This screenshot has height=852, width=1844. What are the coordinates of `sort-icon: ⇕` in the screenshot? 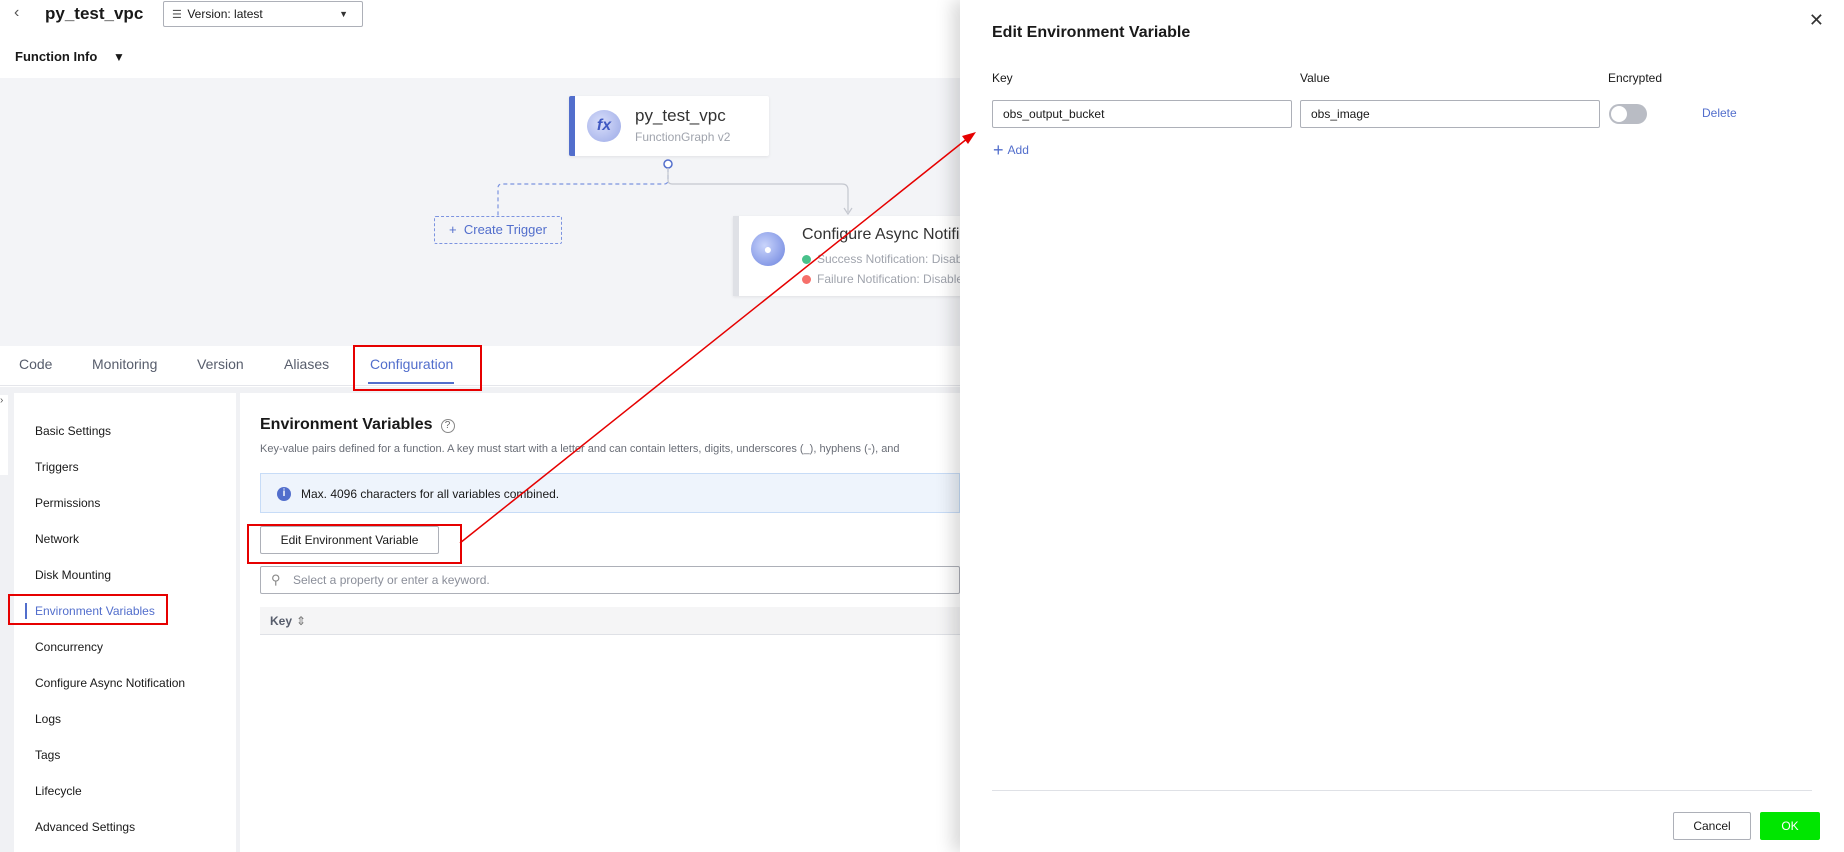 It's located at (301, 621).